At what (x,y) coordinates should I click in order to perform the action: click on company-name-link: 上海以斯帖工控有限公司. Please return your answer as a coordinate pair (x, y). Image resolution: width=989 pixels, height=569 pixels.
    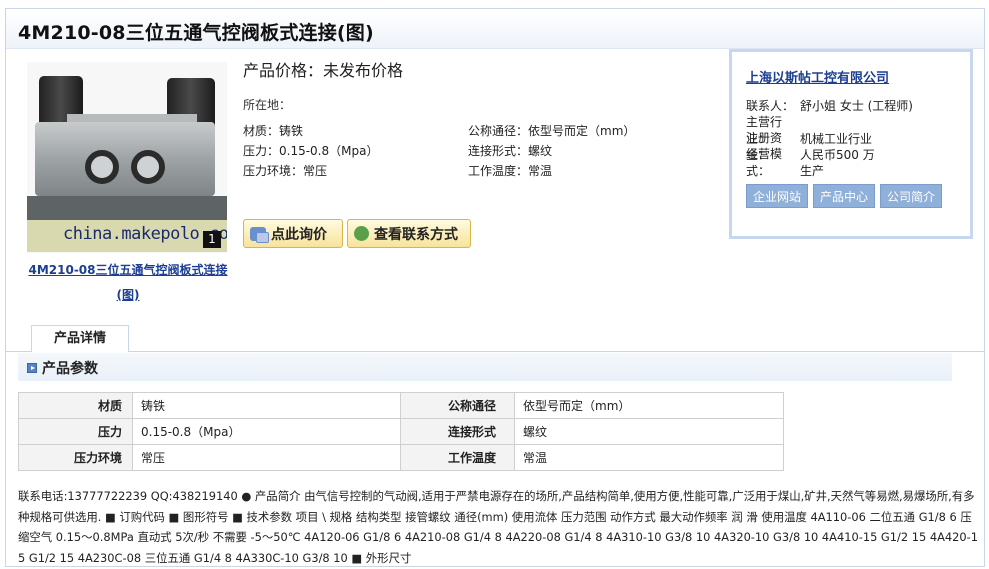
    Looking at the image, I should click on (817, 76).